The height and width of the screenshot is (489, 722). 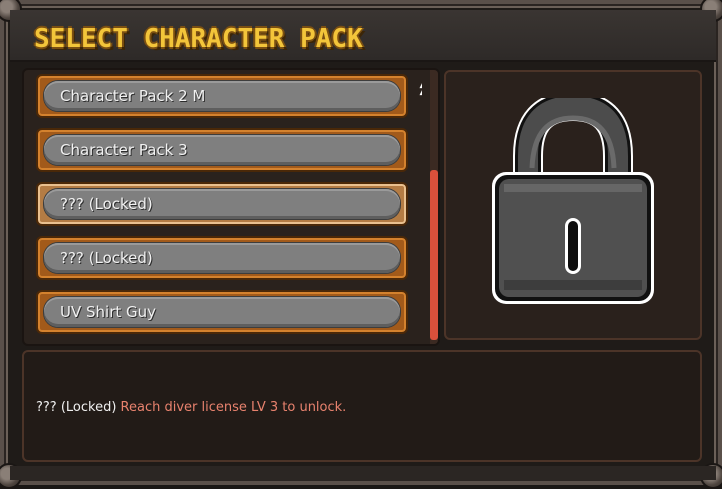 I want to click on pack-item: UV Shirt Guy, so click(x=222, y=312).